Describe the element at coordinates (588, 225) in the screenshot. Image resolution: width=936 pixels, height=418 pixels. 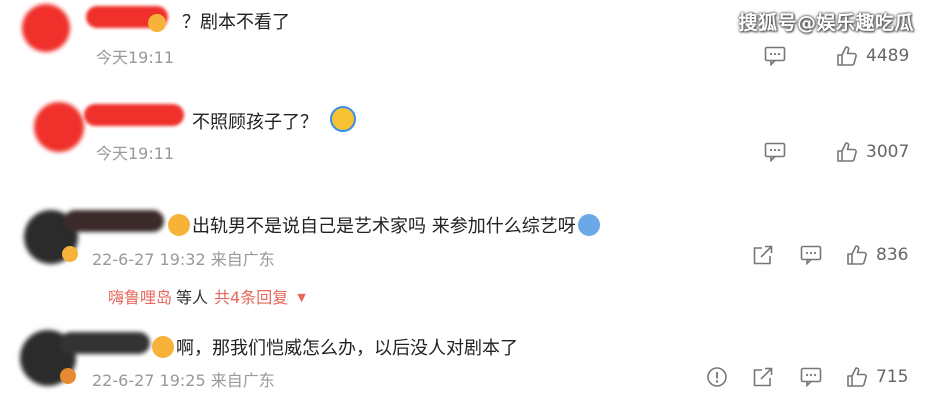
I see `laugh-emoji-icon` at that location.